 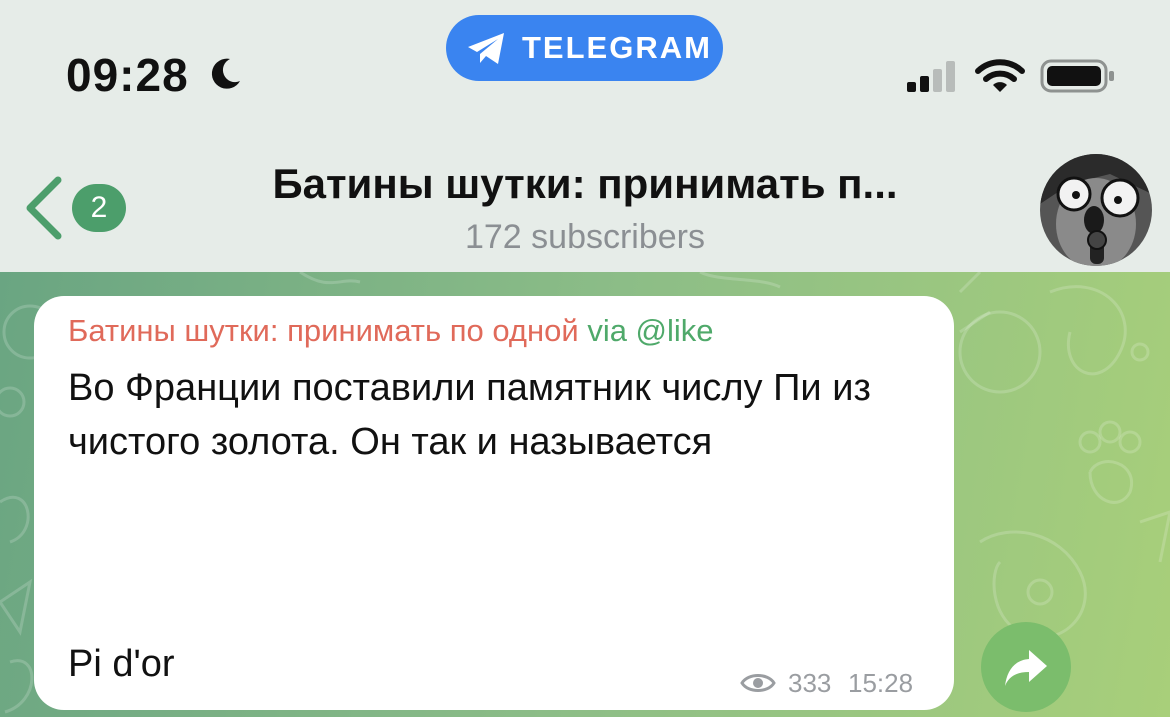 What do you see at coordinates (127, 75) in the screenshot?
I see `status-time: 09:28` at bounding box center [127, 75].